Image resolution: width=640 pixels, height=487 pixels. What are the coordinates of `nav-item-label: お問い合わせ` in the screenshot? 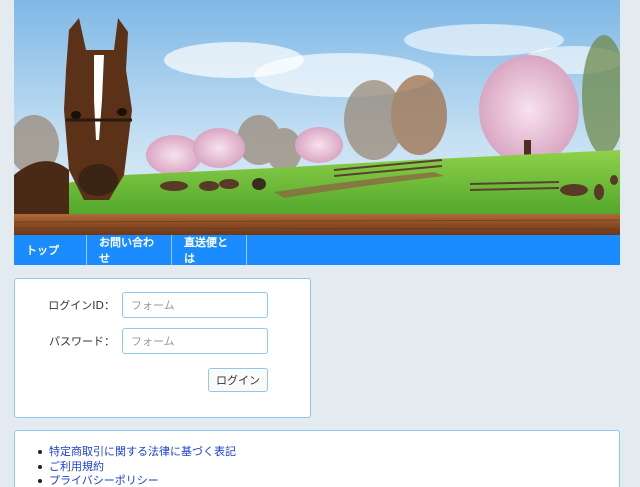 It's located at (126, 250).